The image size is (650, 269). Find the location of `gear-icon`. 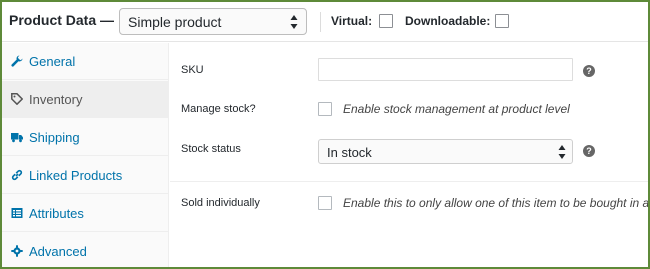

gear-icon is located at coordinates (17, 251).